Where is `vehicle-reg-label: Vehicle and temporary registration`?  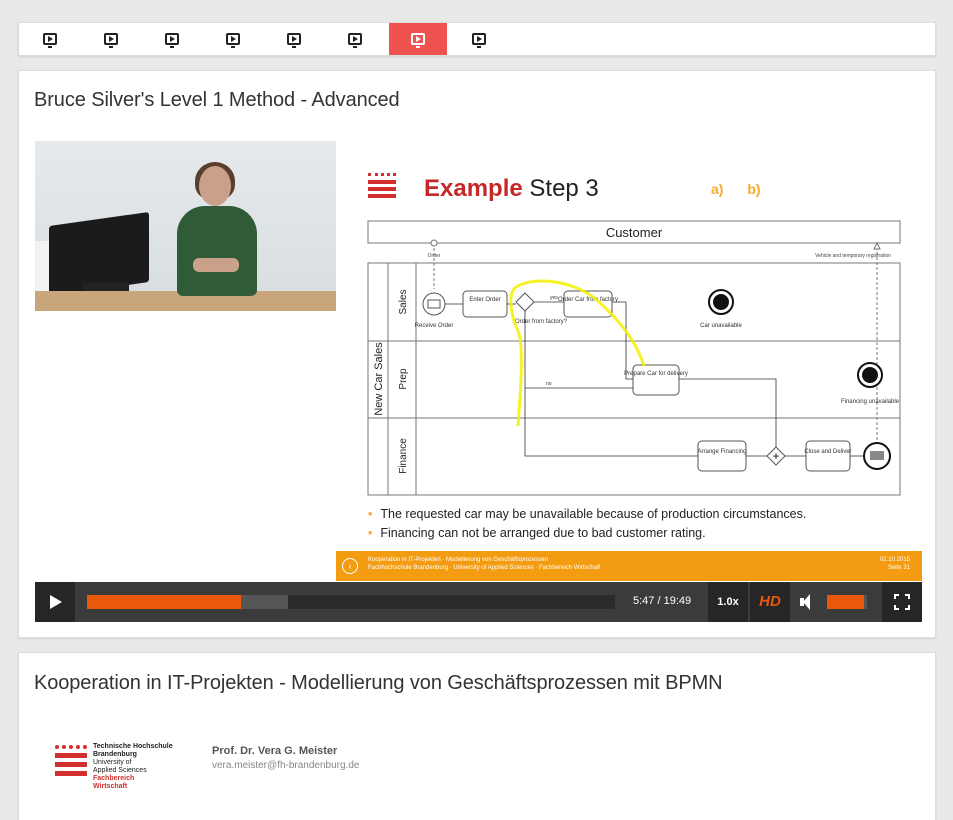 vehicle-reg-label: Vehicle and temporary registration is located at coordinates (853, 256).